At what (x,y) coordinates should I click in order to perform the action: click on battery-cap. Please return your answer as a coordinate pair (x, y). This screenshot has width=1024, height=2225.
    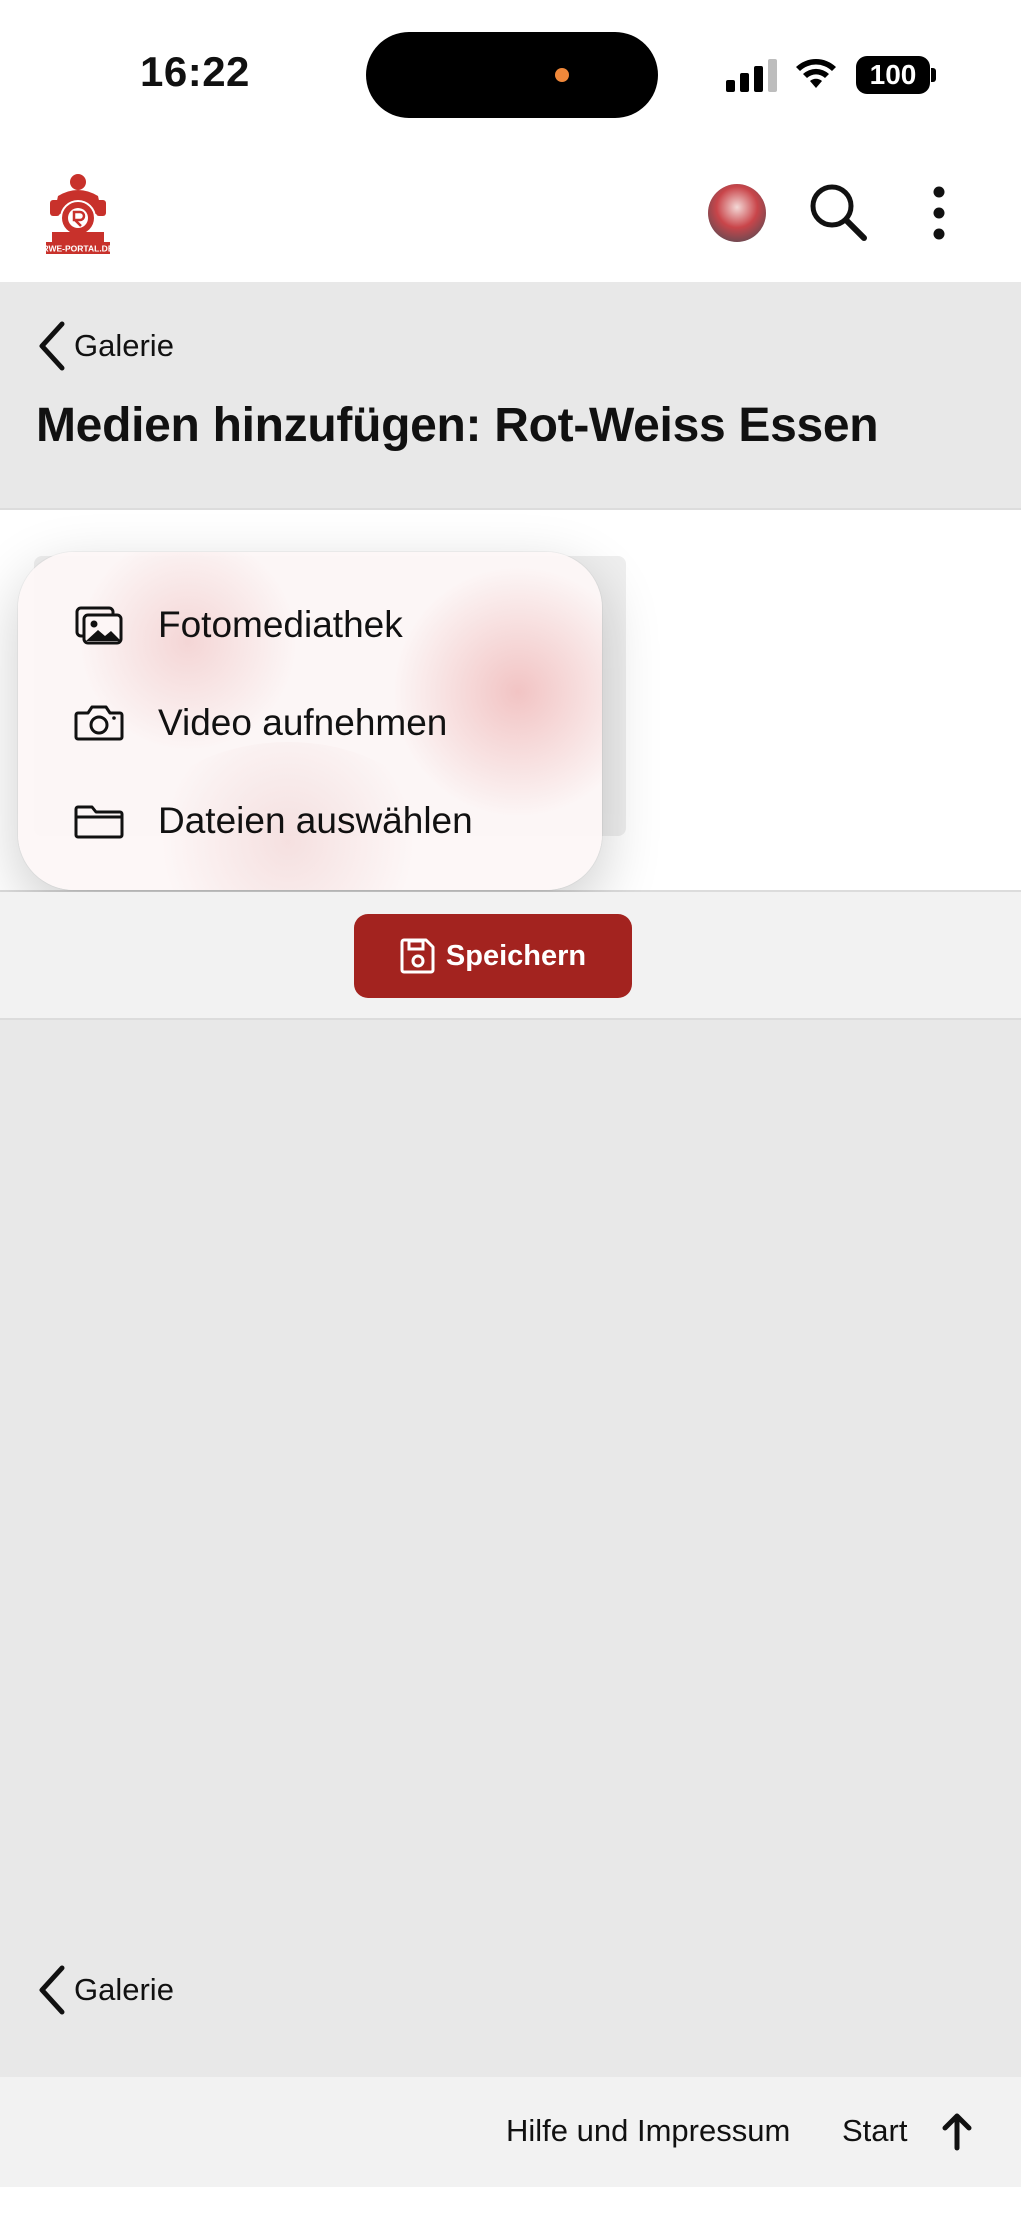
    Looking at the image, I should click on (933, 75).